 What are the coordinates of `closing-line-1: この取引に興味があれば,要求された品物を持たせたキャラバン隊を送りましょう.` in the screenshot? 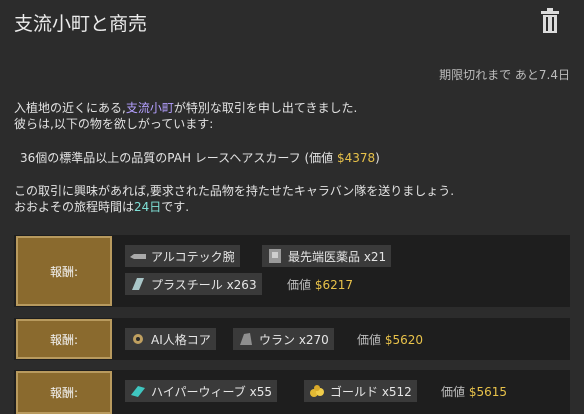 It's located at (234, 191).